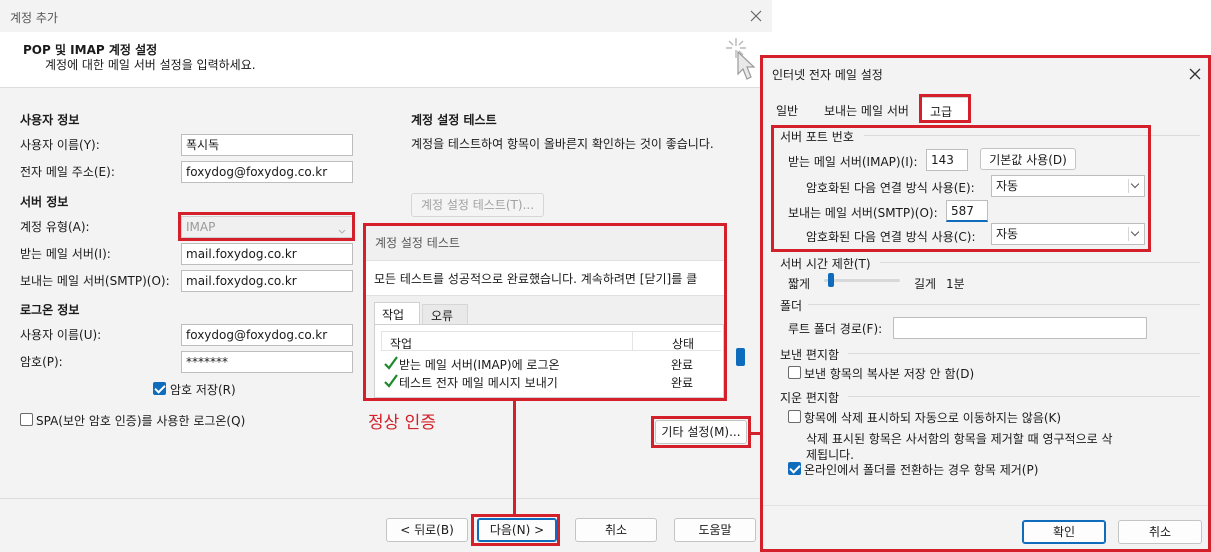  Describe the element at coordinates (55, 227) in the screenshot. I see `account-type-label: 계정 유형(A):` at that location.